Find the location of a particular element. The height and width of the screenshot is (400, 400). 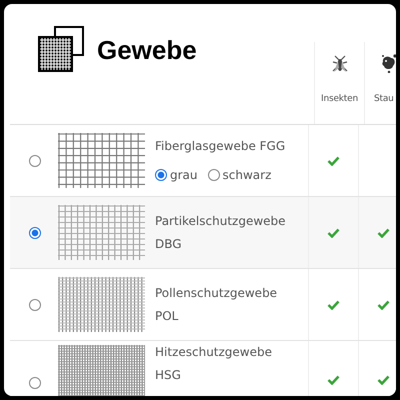

product-name: Hitzeschutzgewebe is located at coordinates (213, 352).